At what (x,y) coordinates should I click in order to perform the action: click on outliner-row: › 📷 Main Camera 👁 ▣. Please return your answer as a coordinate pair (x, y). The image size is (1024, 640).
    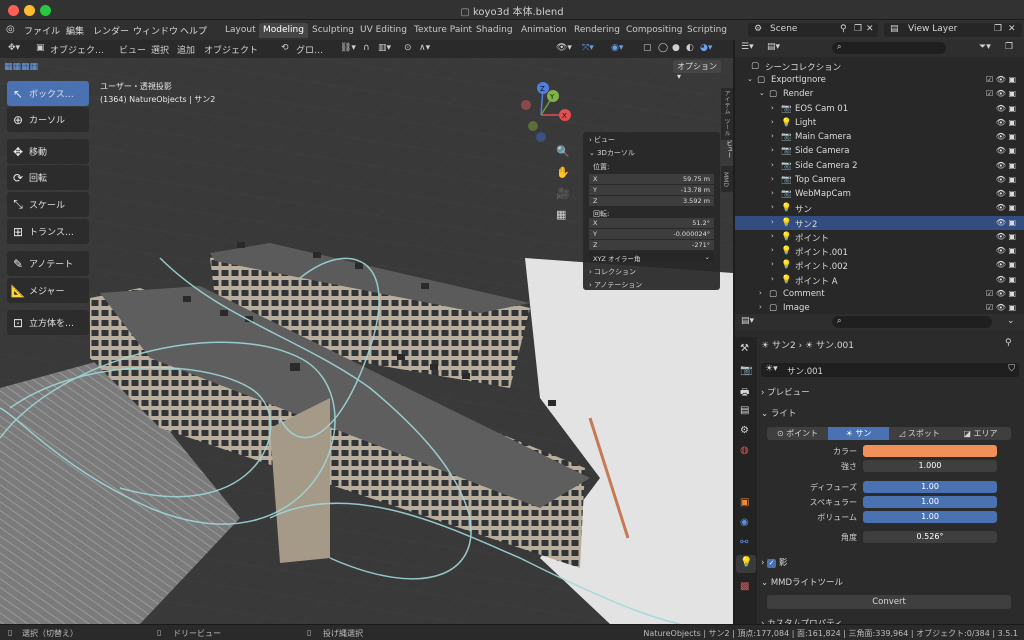
    Looking at the image, I should click on (879, 137).